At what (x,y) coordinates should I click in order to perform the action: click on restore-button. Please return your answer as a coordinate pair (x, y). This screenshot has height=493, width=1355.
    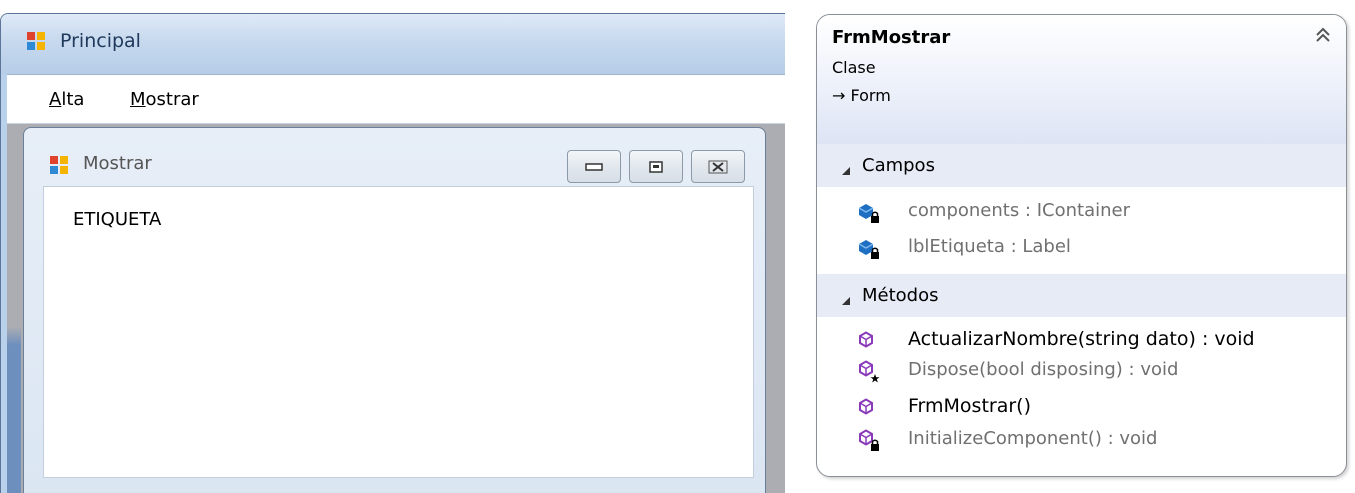
    Looking at the image, I should click on (656, 166).